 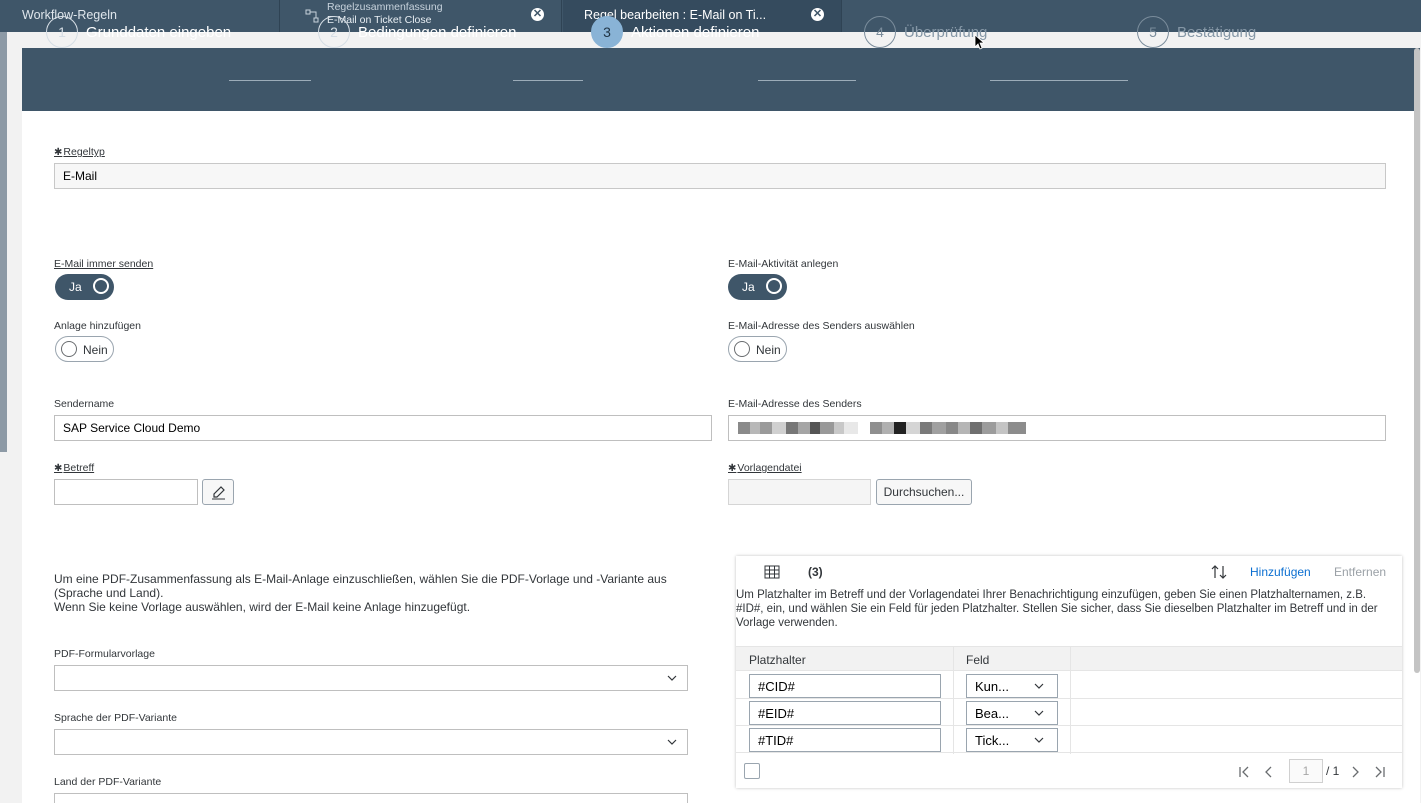 What do you see at coordinates (84, 404) in the screenshot?
I see `sendername-label: Sendername` at bounding box center [84, 404].